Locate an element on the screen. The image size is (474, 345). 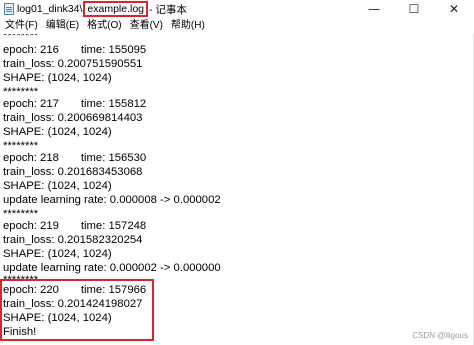
menu-view: 查看(V) is located at coordinates (146, 26).